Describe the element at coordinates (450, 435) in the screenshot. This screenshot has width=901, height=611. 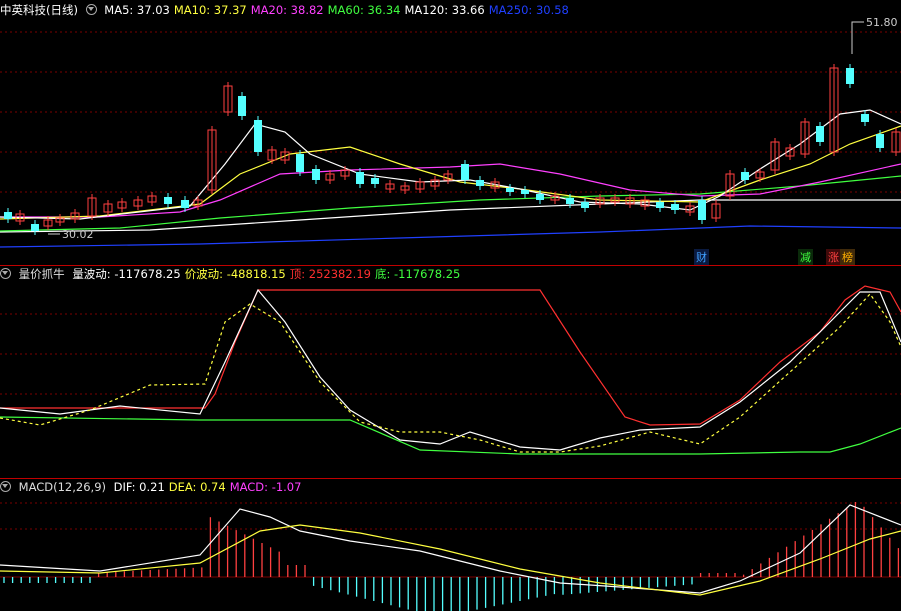
I see `bottom-line` at that location.